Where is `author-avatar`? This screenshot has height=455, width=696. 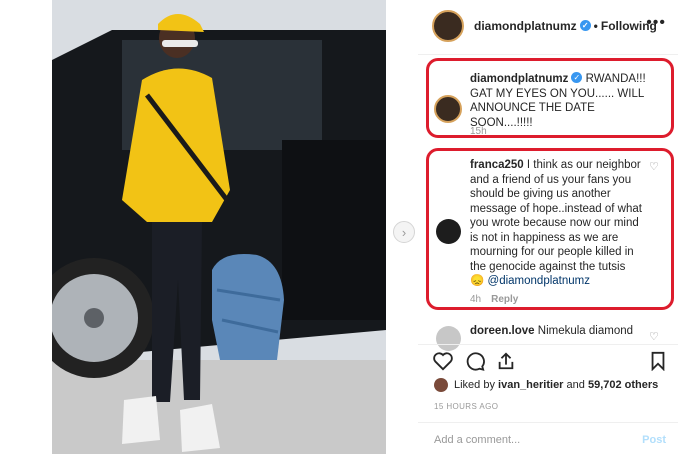
author-avatar is located at coordinates (448, 26).